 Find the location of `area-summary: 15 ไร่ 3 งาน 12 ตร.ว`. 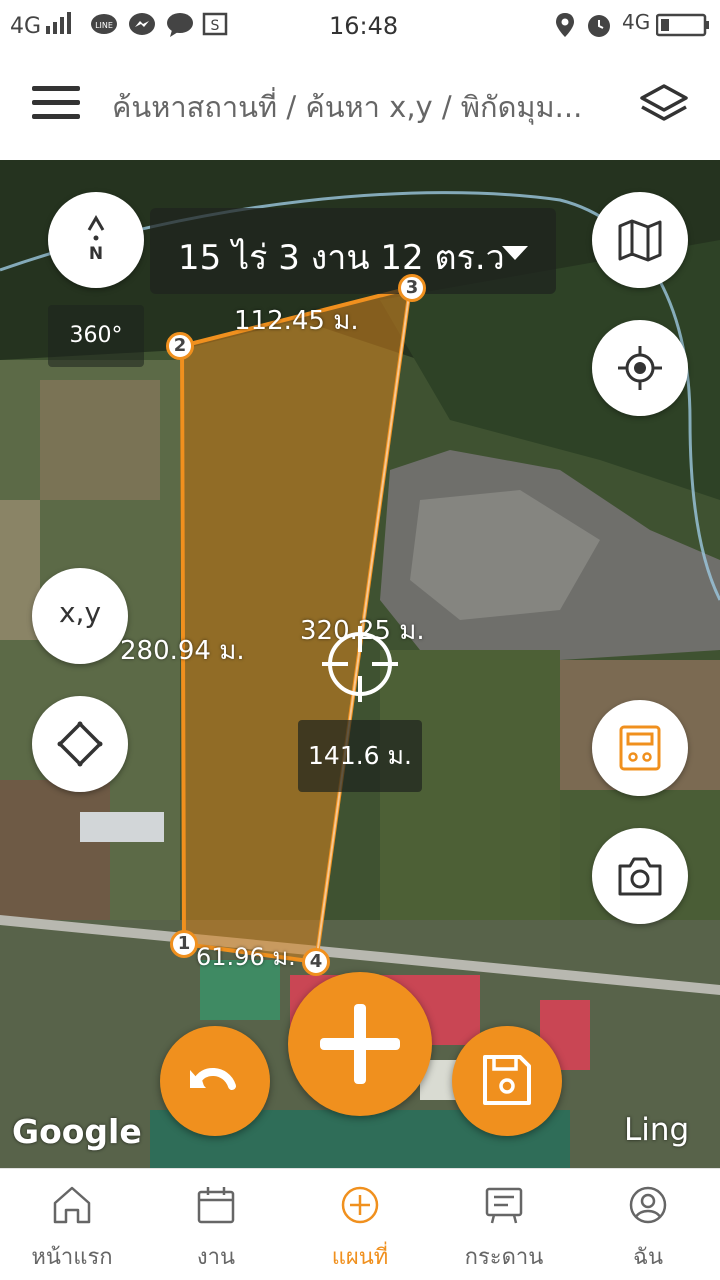

area-summary: 15 ไร่ 3 งาน 12 ตร.ว is located at coordinates (353, 251).